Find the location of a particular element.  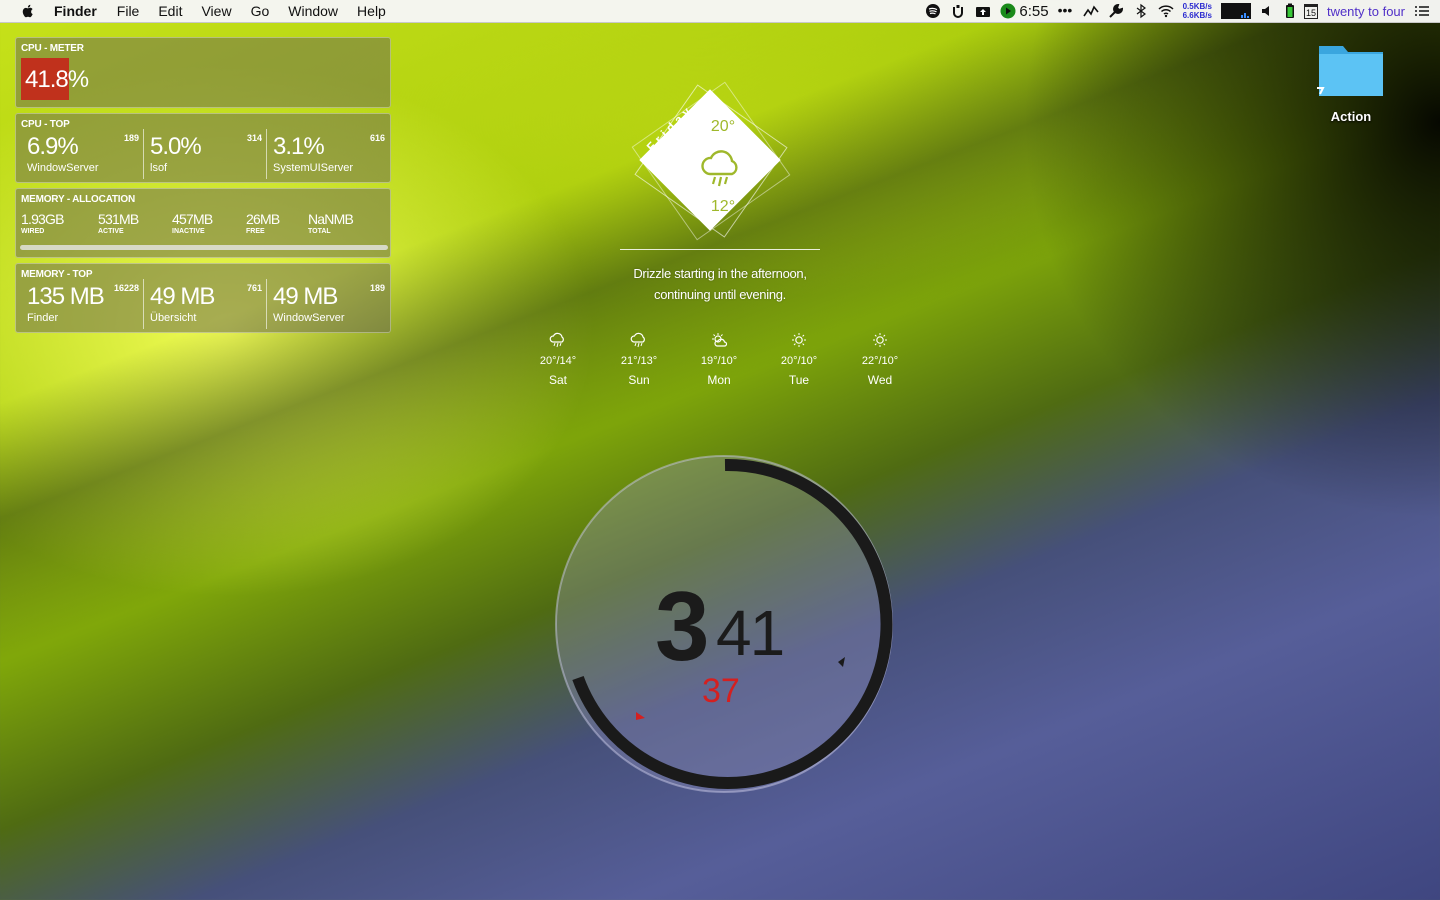

cpu-process-pid: 314 is located at coordinates (254, 138).